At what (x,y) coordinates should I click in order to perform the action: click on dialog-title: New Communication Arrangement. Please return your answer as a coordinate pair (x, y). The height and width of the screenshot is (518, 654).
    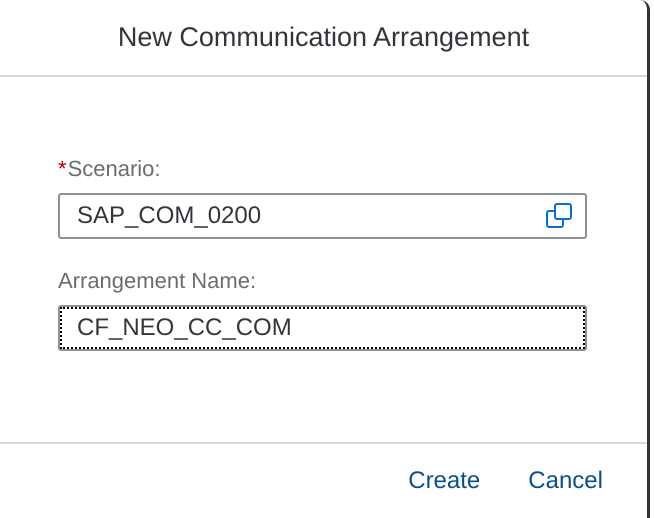
    Looking at the image, I should click on (324, 37).